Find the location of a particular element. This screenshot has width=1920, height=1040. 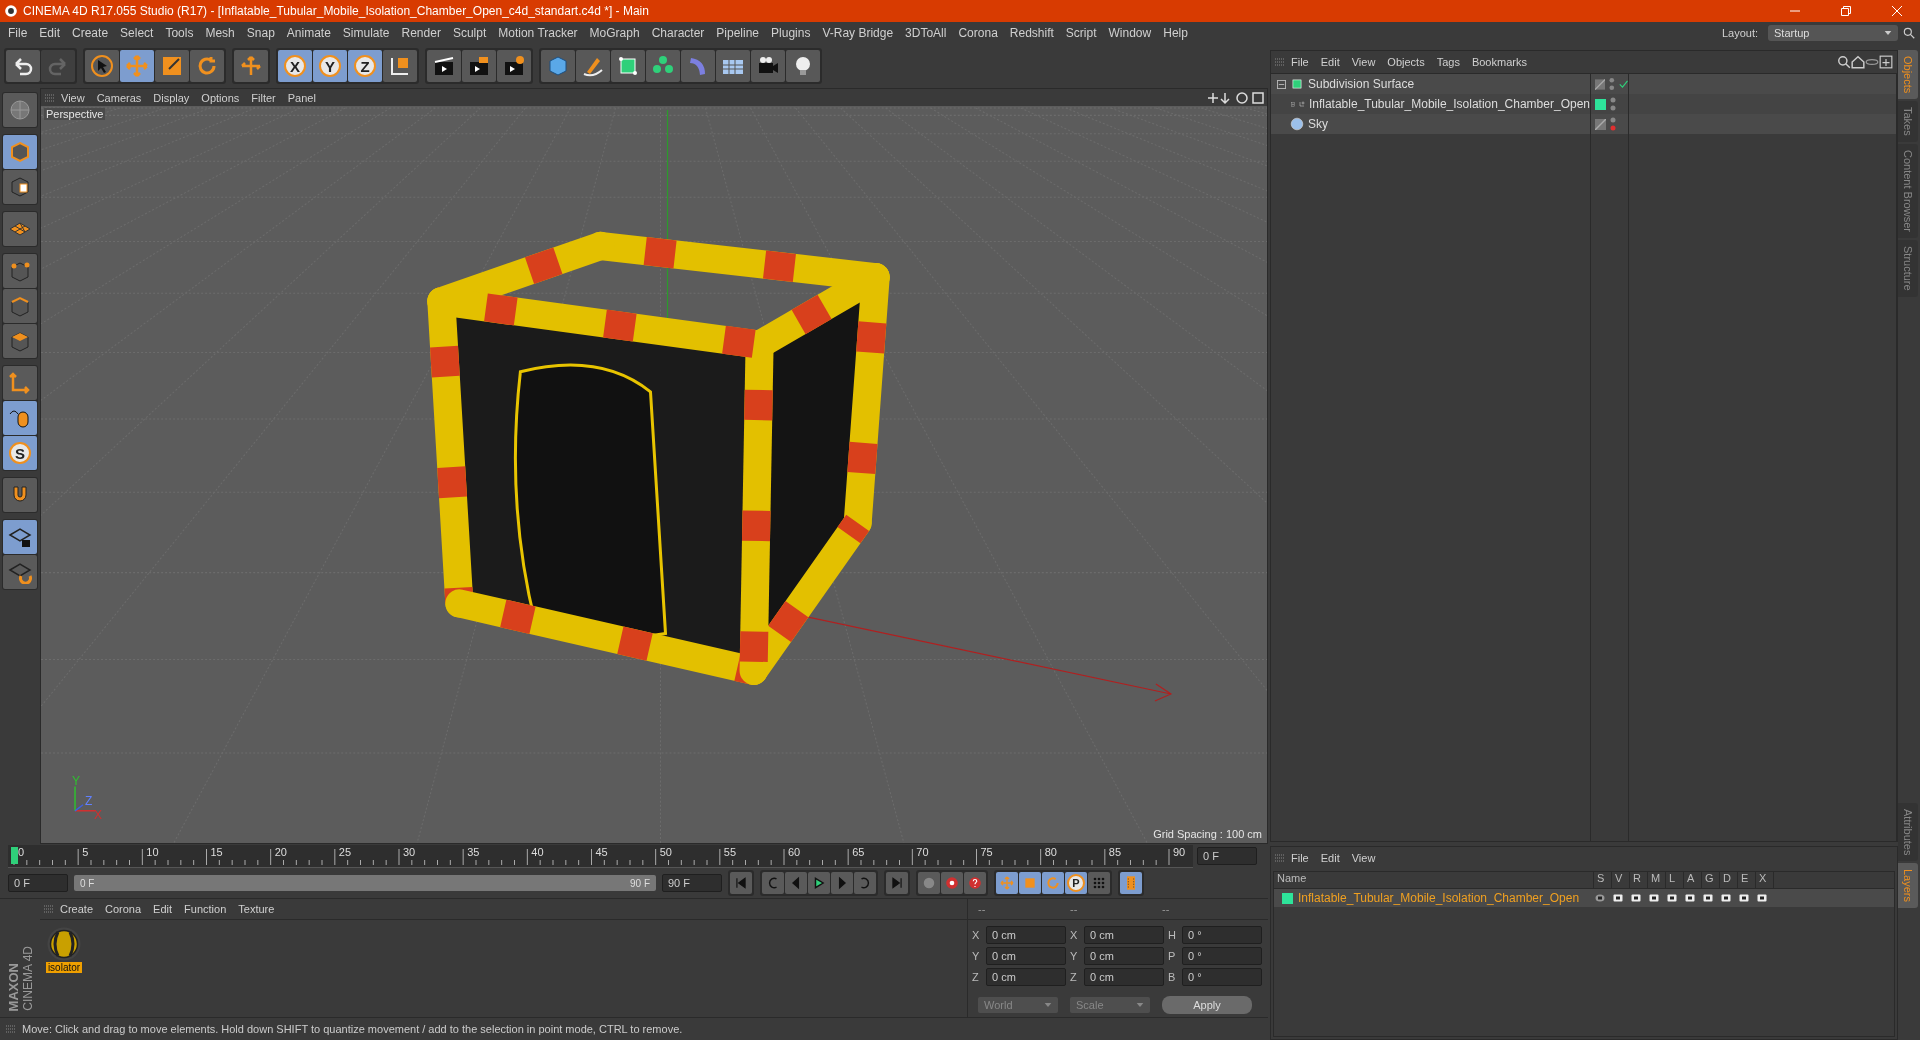

layout-dropdown: Startup is located at coordinates (1833, 33).